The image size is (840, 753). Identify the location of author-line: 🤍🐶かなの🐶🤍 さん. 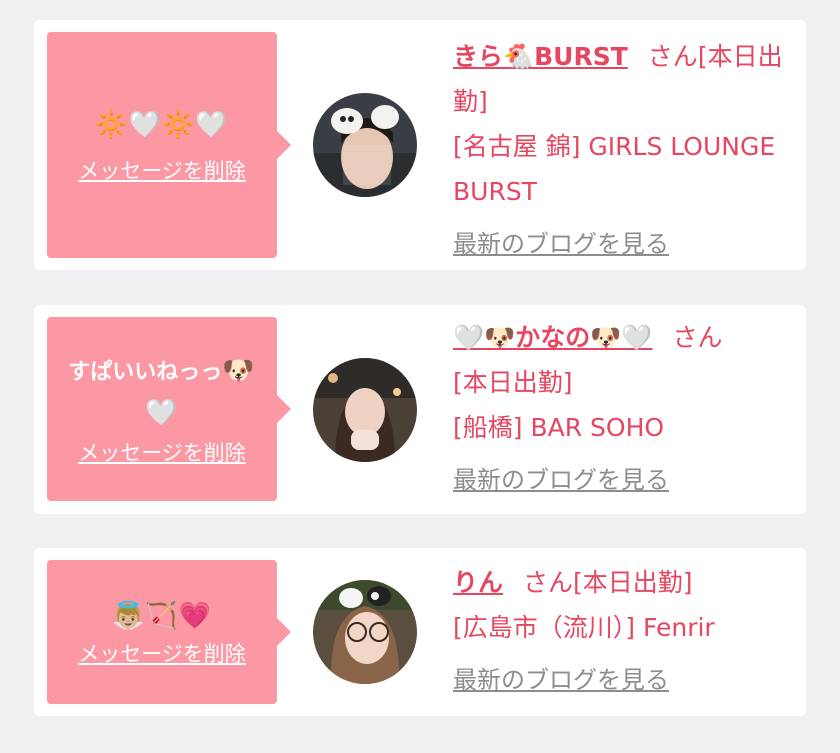
(622, 337).